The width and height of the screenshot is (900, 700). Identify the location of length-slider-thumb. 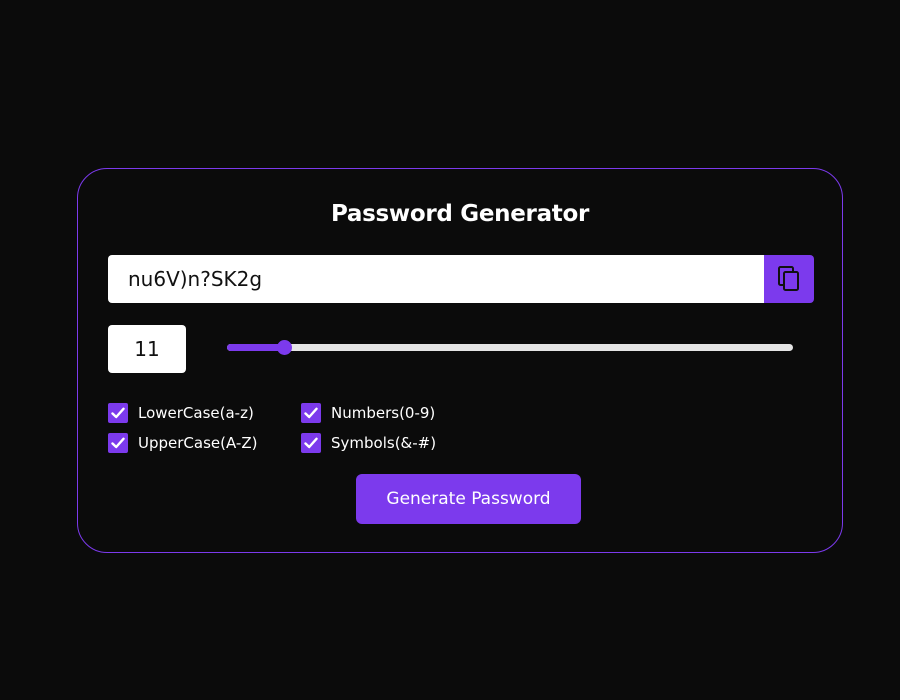
(284, 347).